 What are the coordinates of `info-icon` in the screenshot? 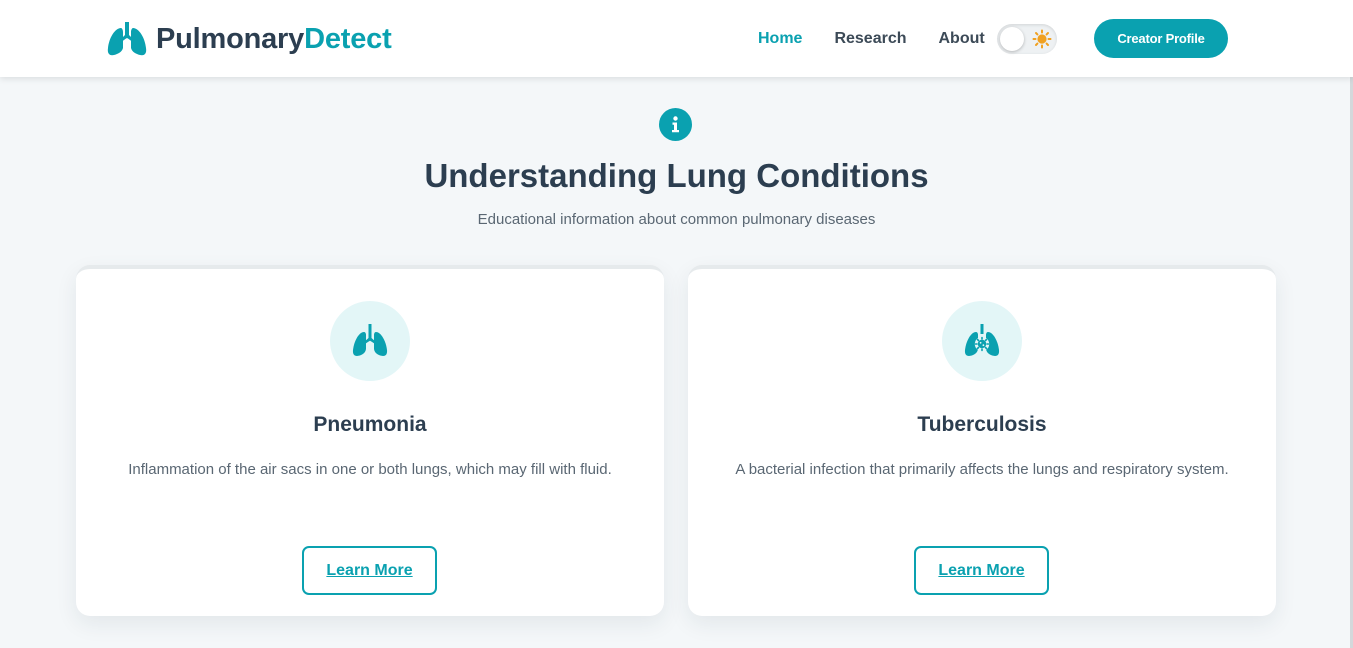 It's located at (675, 124).